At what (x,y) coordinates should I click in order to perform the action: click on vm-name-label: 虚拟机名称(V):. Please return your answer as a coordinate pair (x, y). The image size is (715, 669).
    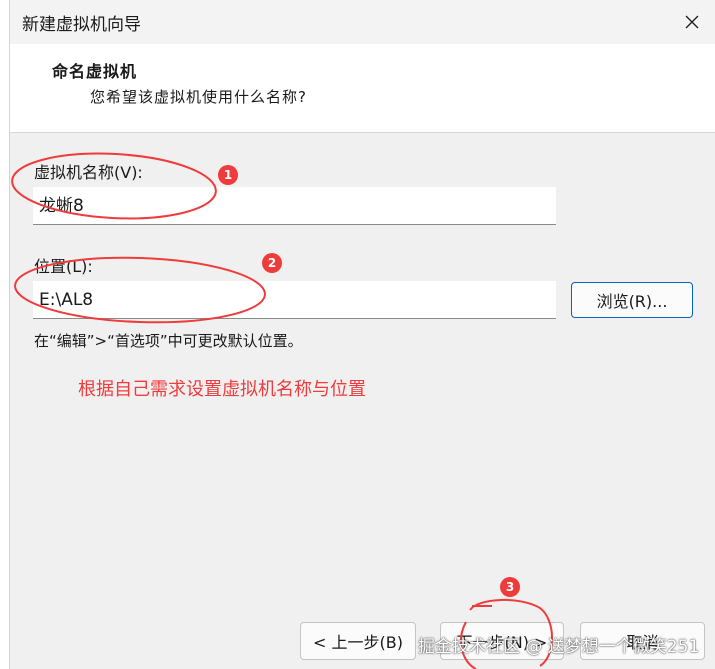
    Looking at the image, I should click on (88, 172).